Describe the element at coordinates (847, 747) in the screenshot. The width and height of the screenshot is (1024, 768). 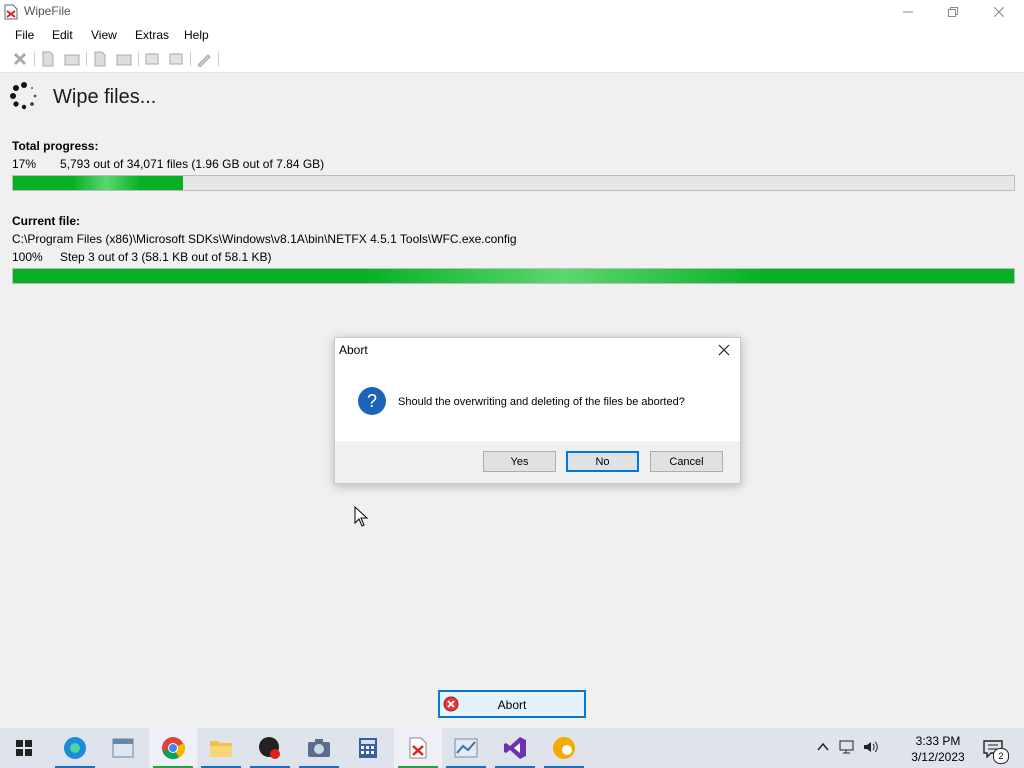
I see `network-icon` at that location.